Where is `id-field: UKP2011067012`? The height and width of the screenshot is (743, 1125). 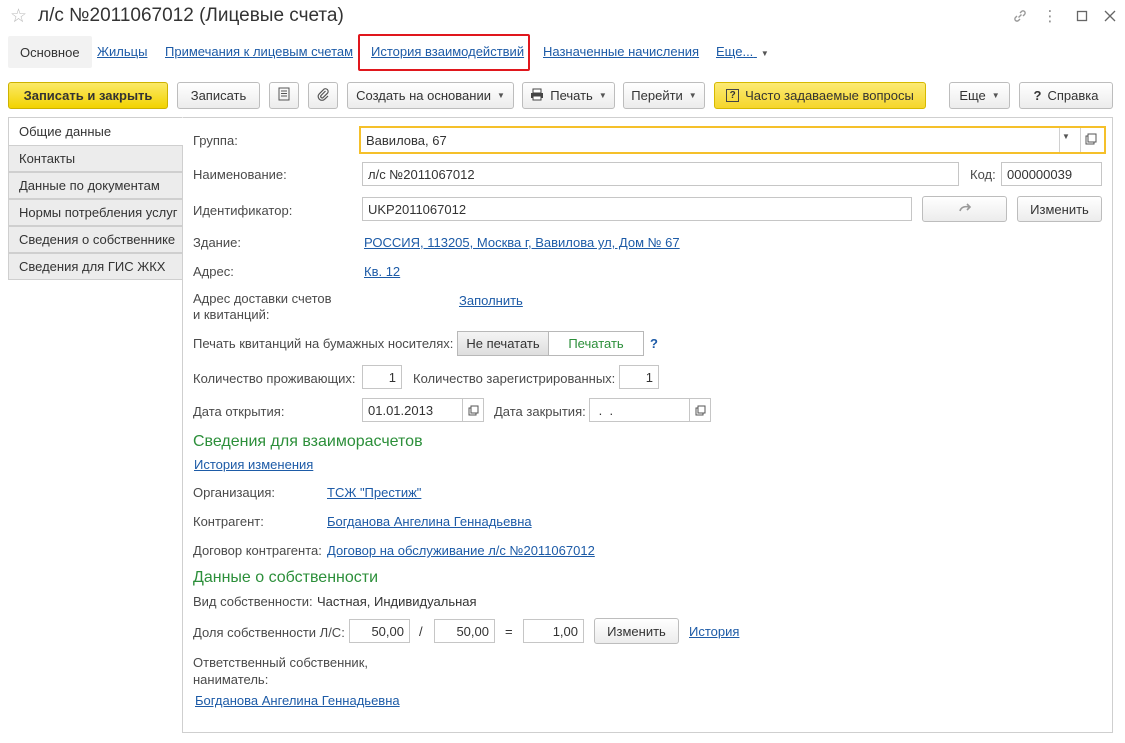
id-field: UKP2011067012 is located at coordinates (637, 209).